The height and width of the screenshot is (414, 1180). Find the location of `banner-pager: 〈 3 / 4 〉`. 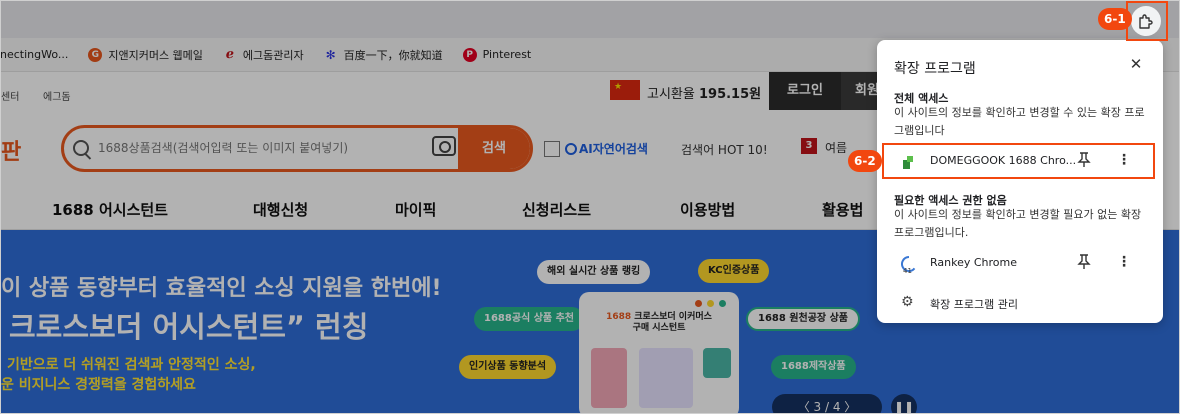

banner-pager: 〈 3 / 4 〉 is located at coordinates (827, 403).